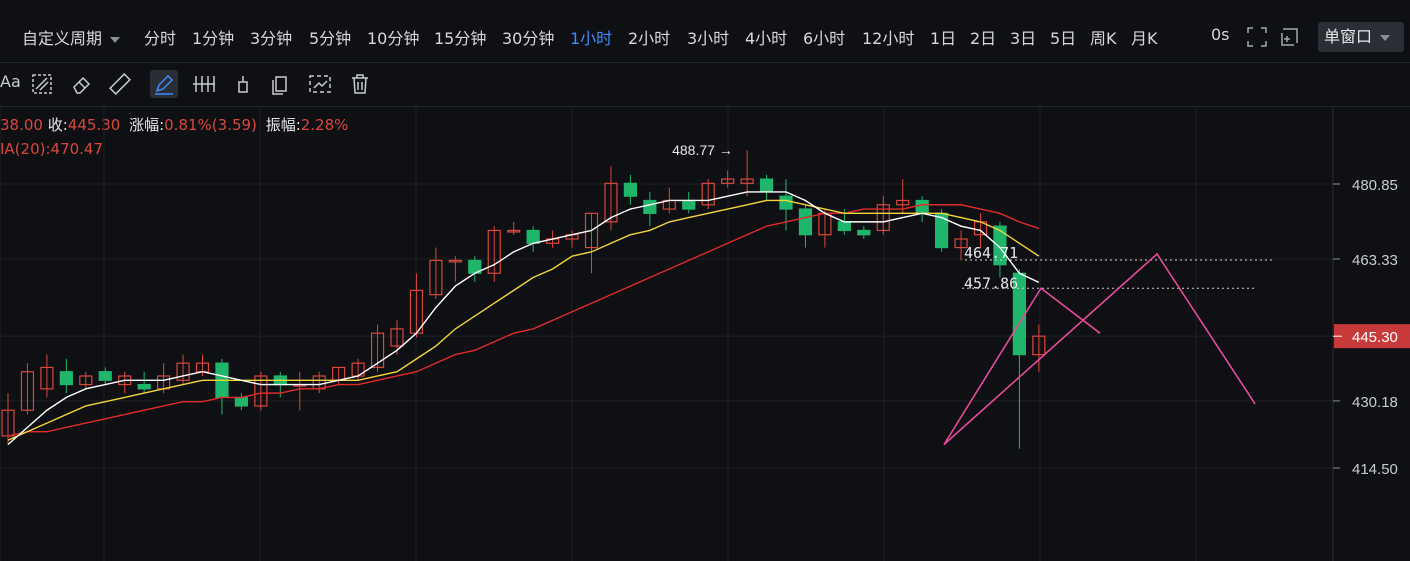  I want to click on ruler-icon, so click(120, 84).